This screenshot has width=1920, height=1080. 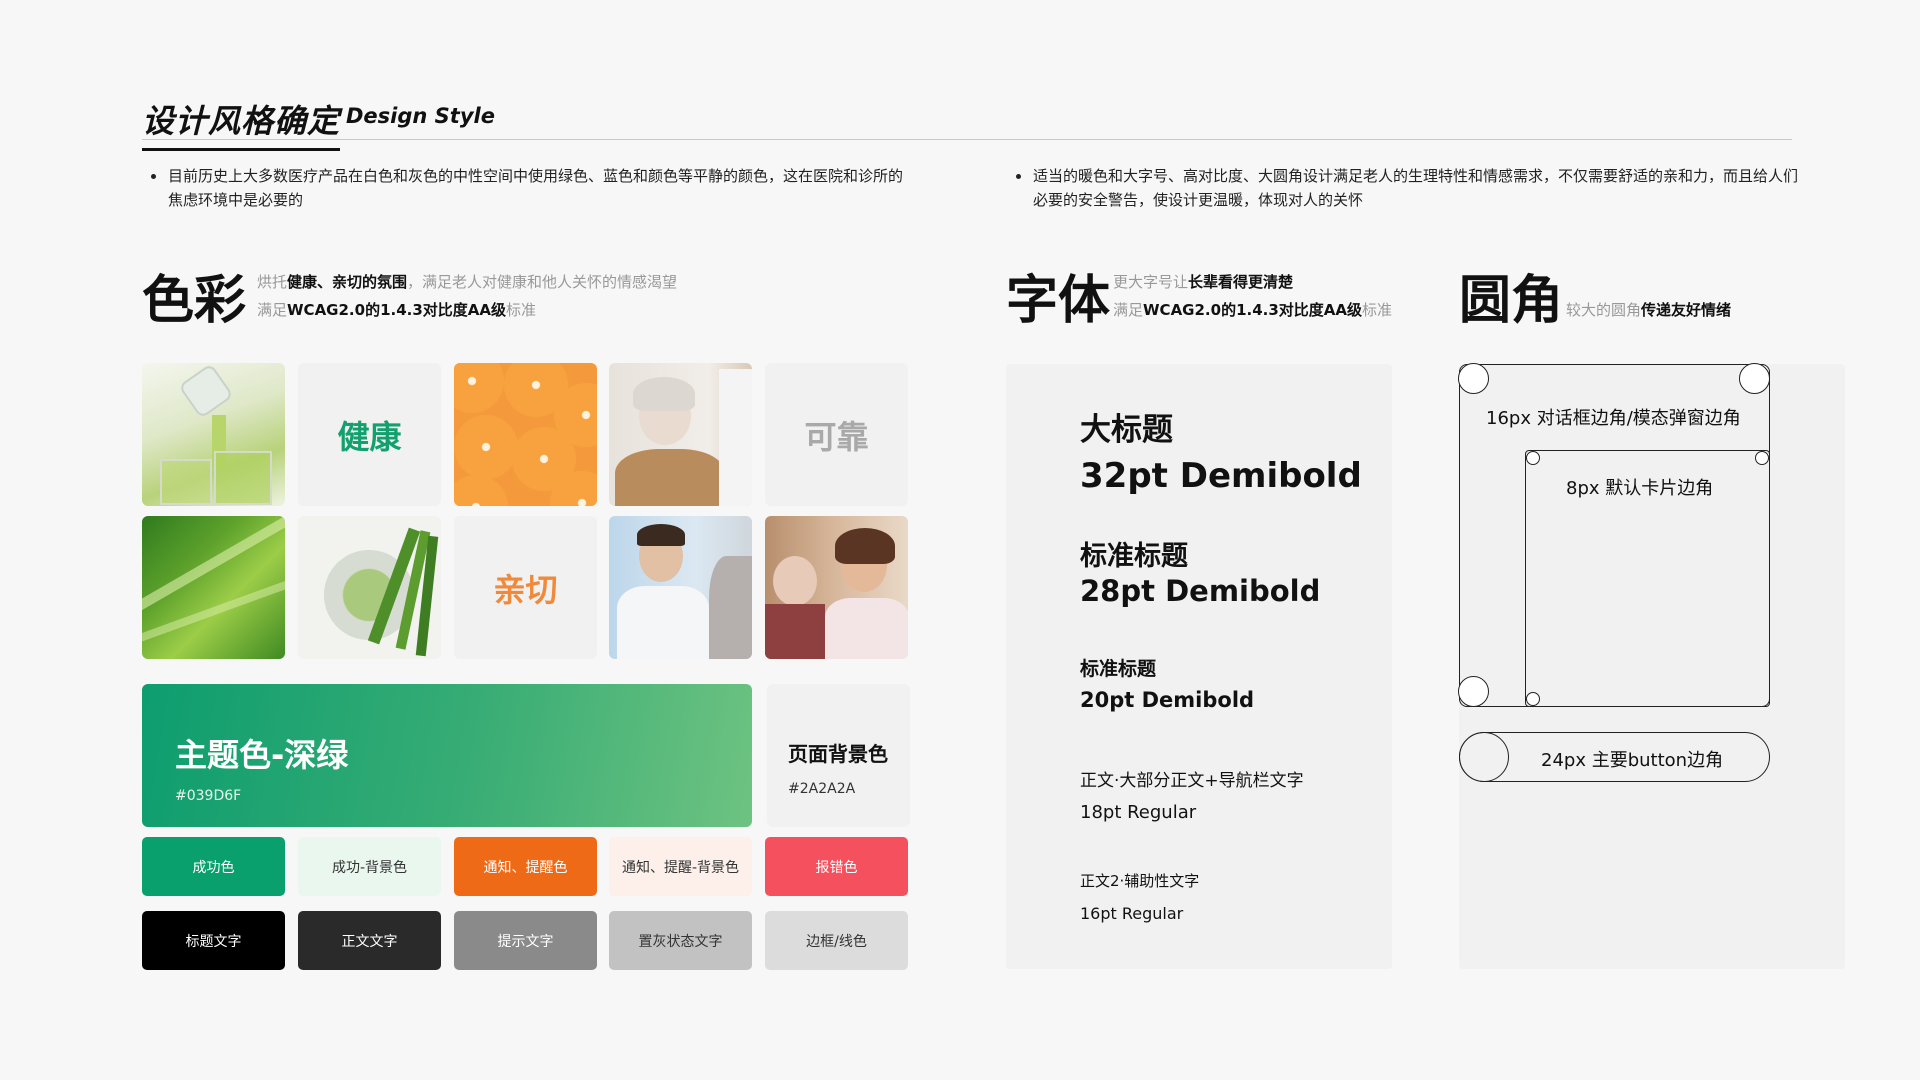 I want to click on mood-image-caregiver, so click(x=836, y=587).